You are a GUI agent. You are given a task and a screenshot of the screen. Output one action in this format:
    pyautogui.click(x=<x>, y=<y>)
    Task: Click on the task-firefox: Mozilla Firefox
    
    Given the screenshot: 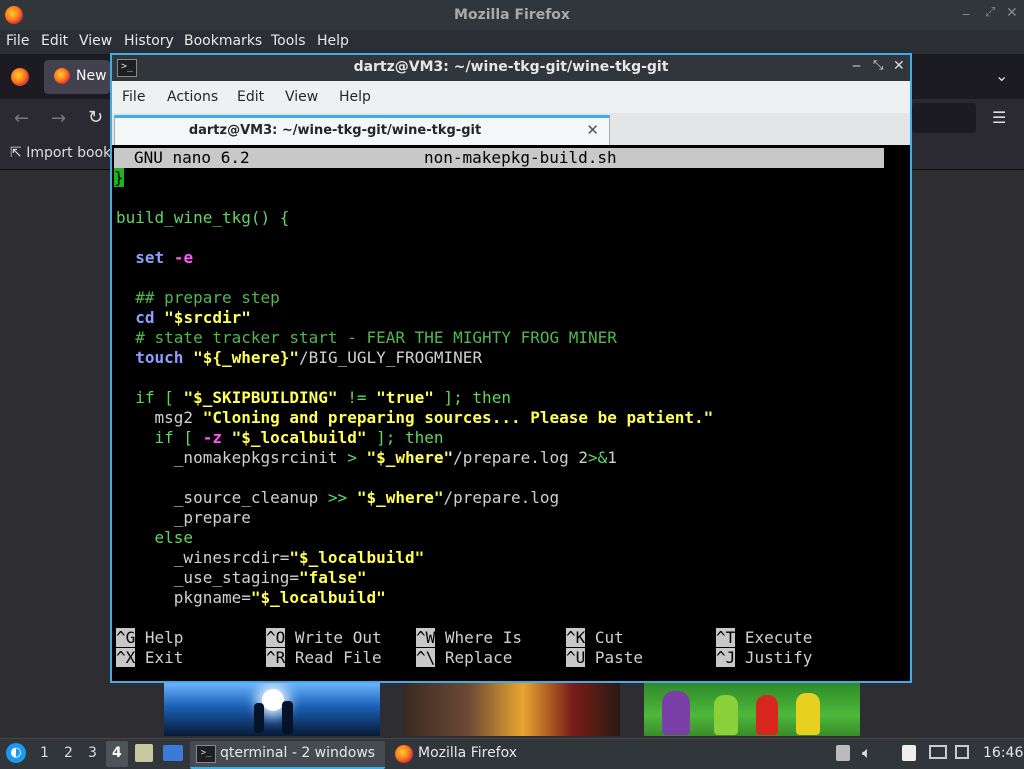 What is the action you would take?
    pyautogui.click(x=490, y=754)
    